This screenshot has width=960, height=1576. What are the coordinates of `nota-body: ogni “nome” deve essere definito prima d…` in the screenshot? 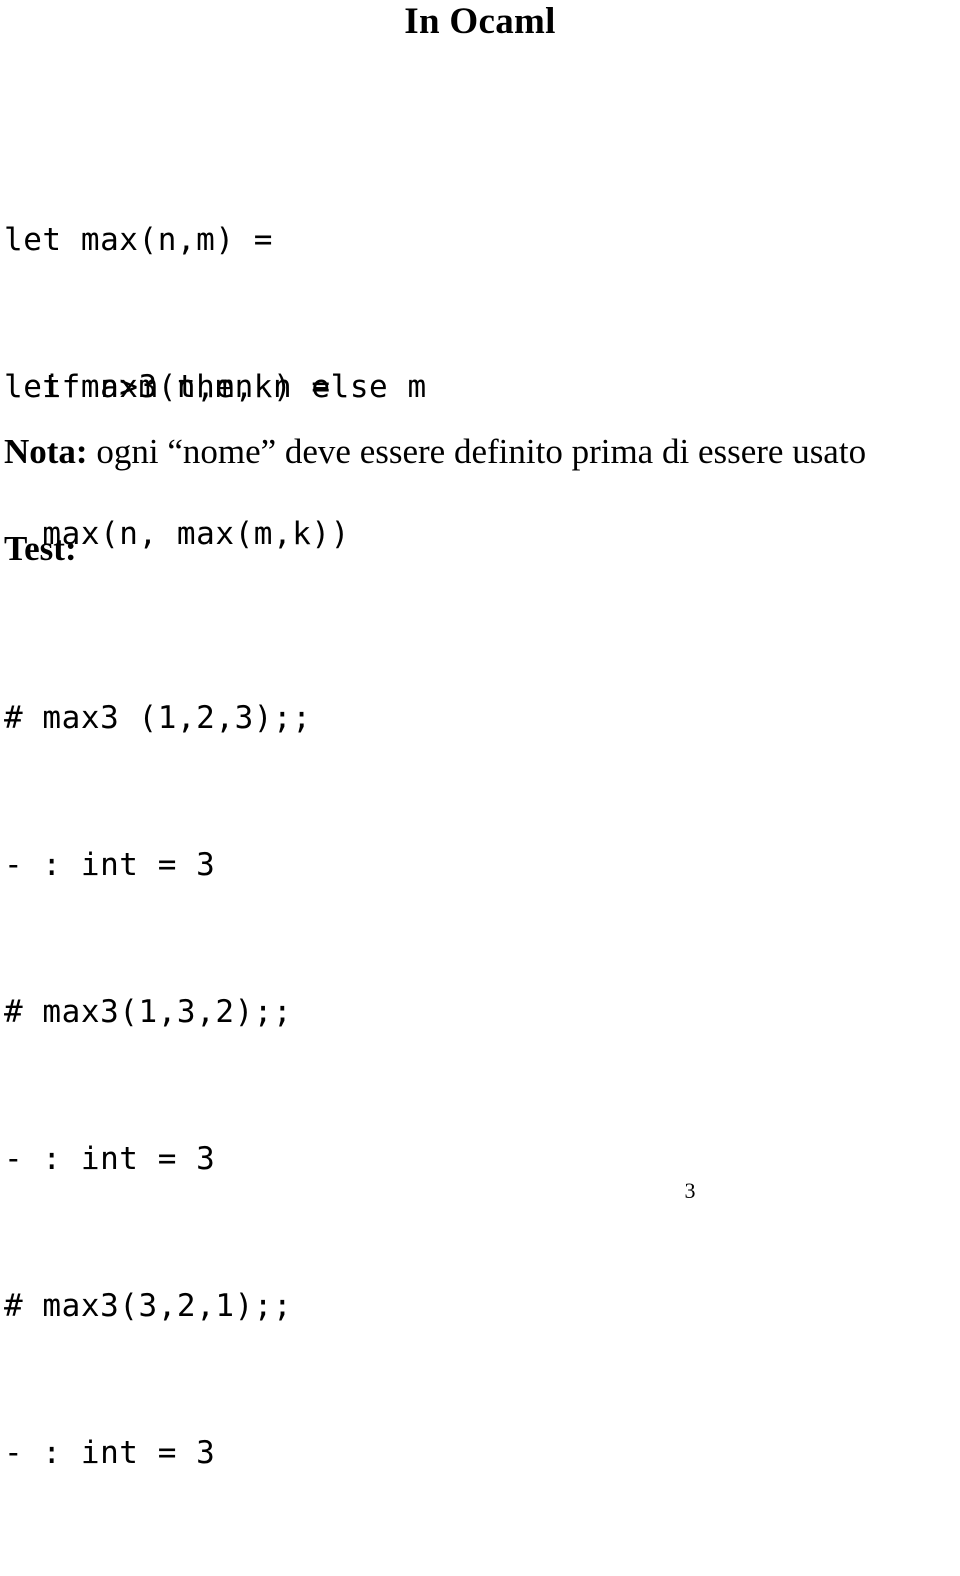 It's located at (477, 451).